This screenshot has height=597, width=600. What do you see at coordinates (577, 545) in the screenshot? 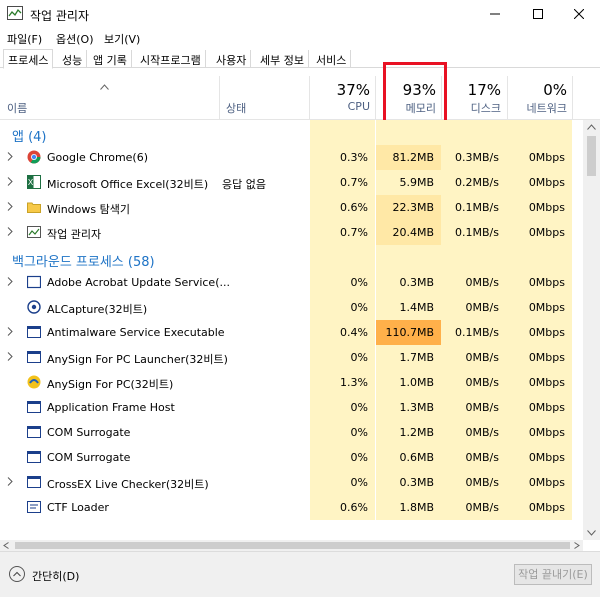
I see `scroll-right-icon` at bounding box center [577, 545].